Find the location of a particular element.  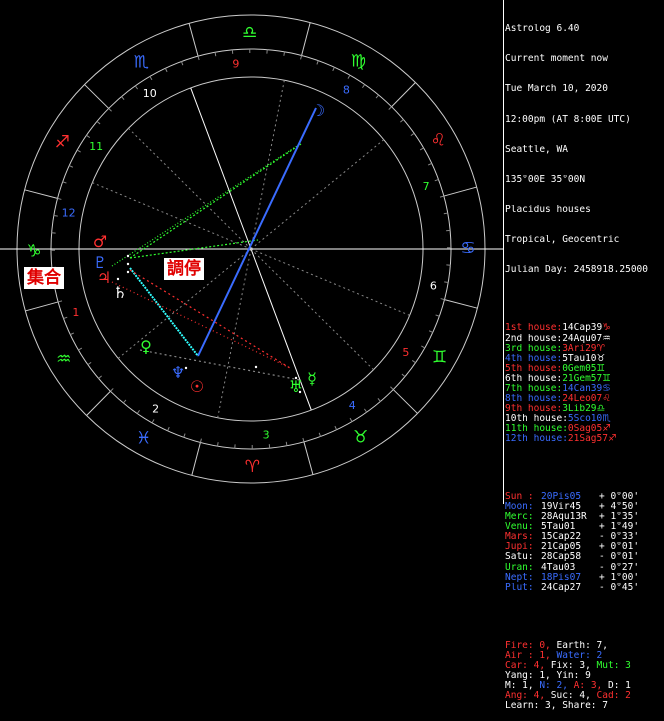

planet-speed: - 0°01' is located at coordinates (619, 557).